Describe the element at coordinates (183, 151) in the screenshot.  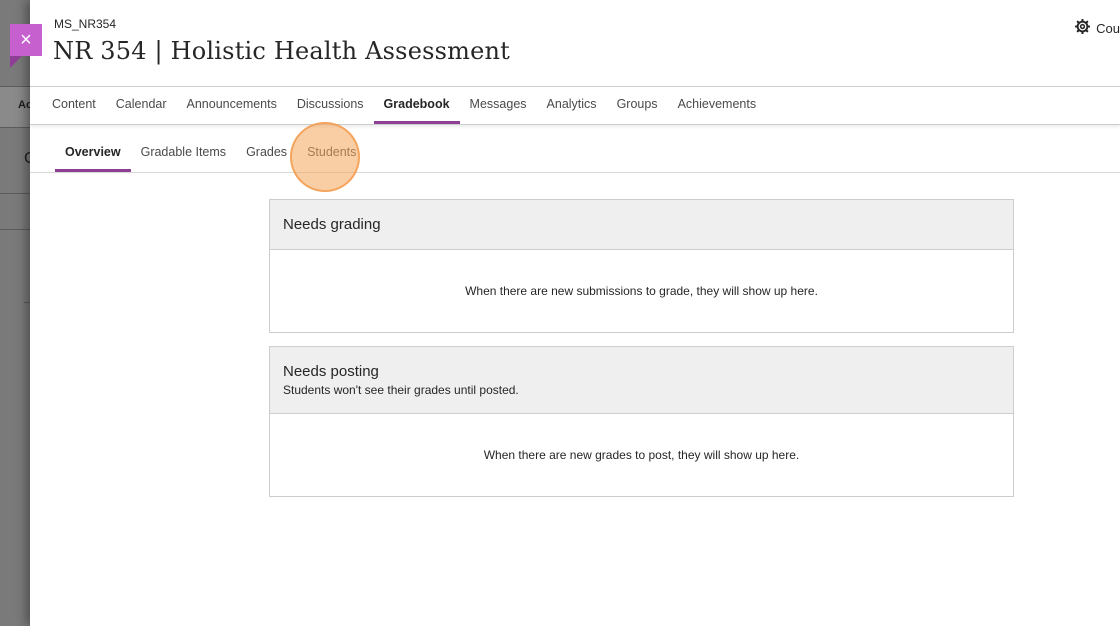
I see `subtab-gradable-items: Gradable Items` at that location.